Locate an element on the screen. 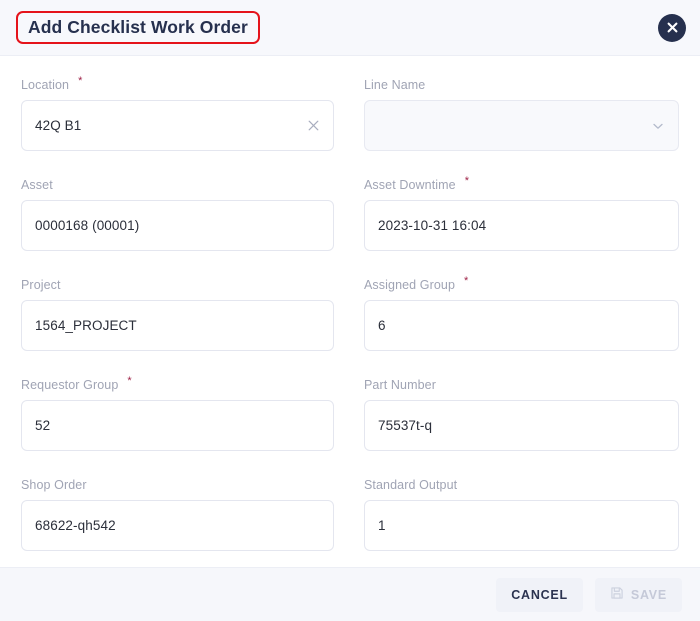 The image size is (700, 621). field-assigned-group: Assigned Group * 6 is located at coordinates (521, 319).